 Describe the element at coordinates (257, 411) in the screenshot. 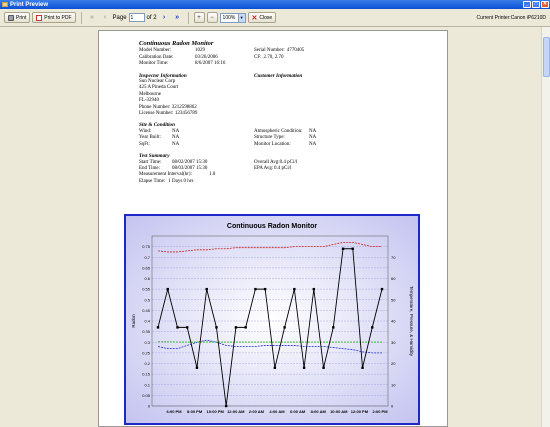

I see `x-tick-label: 2:00 AM` at that location.